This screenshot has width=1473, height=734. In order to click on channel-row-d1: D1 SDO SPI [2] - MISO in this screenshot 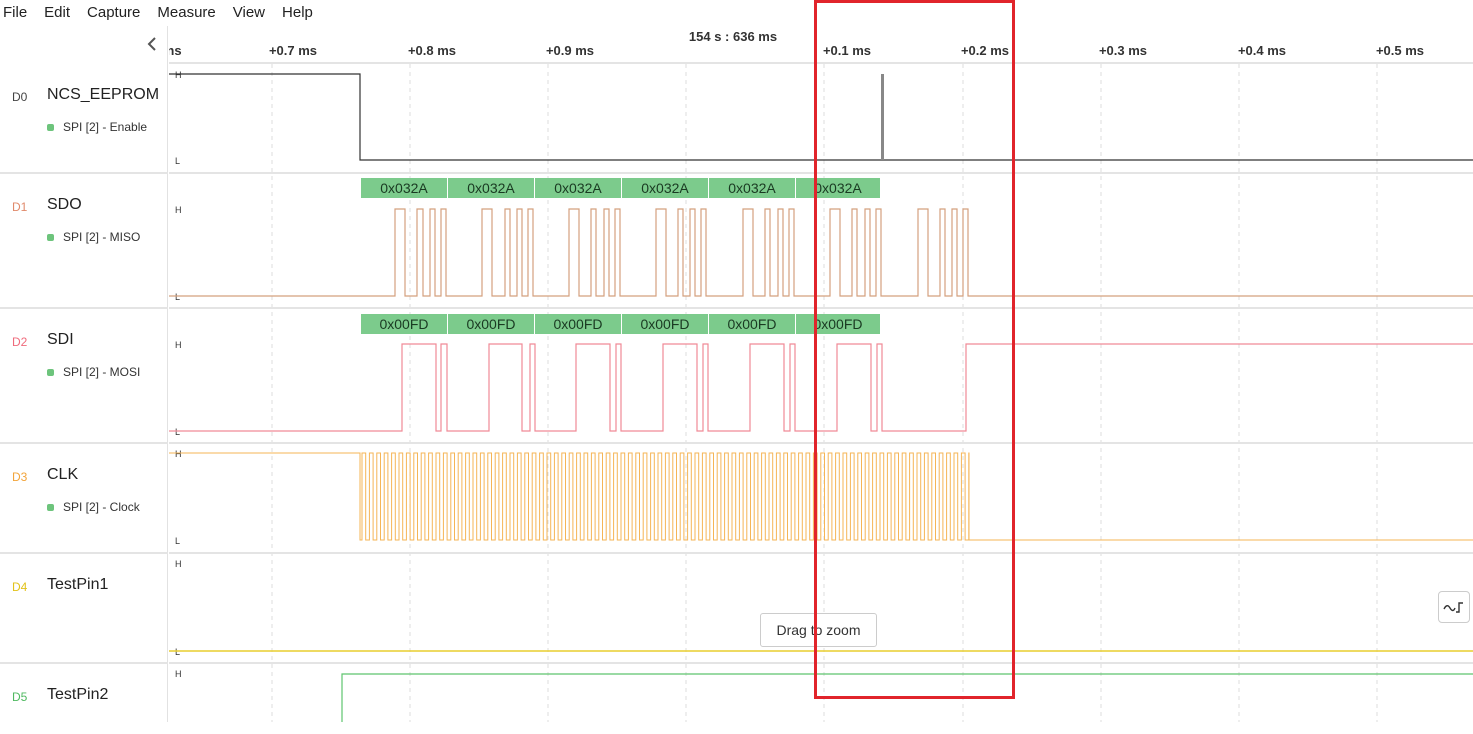, I will do `click(84, 241)`.